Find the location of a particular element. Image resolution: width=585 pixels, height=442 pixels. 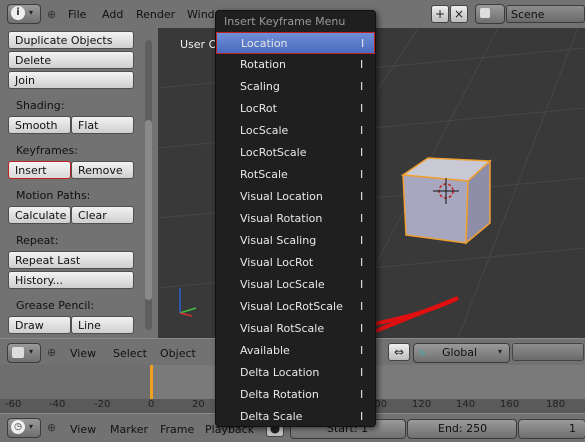

menu-item-label: Scaling is located at coordinates (260, 86).